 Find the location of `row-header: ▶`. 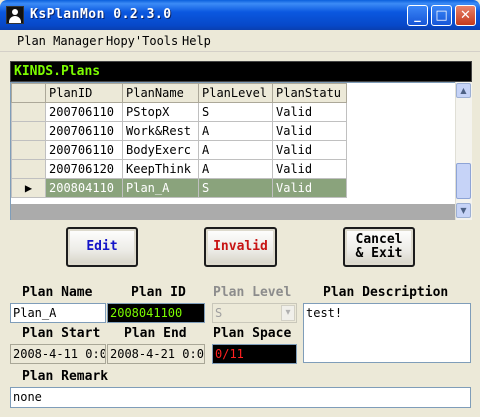

row-header: ▶ is located at coordinates (28, 188).